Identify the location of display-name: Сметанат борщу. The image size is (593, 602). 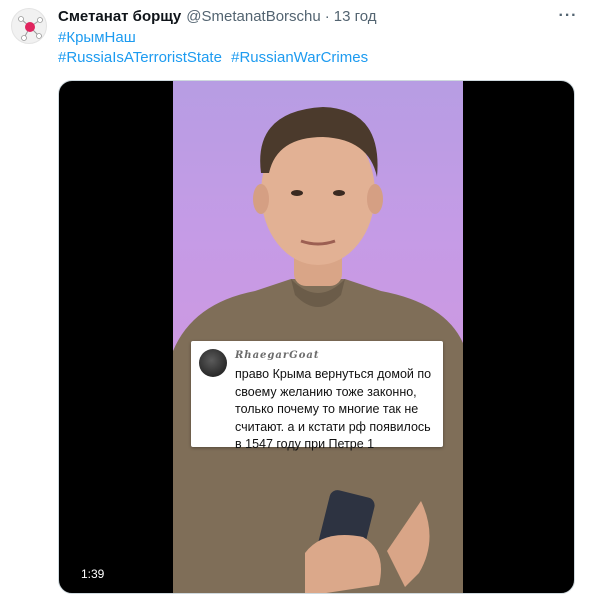
(119, 16).